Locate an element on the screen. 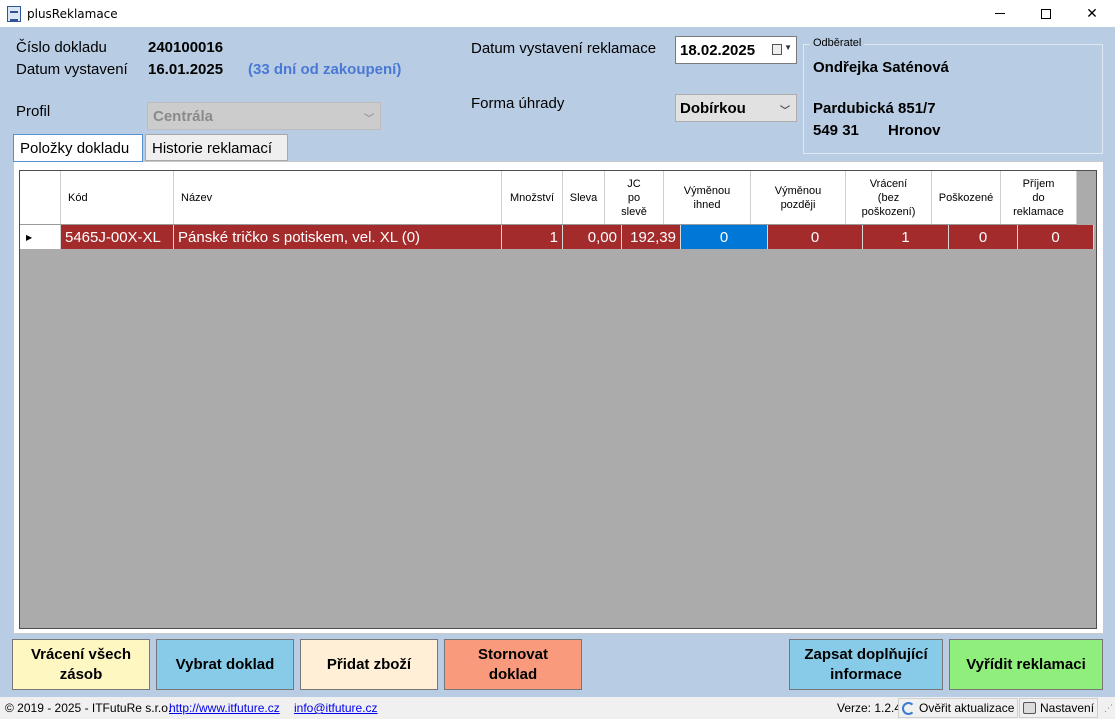  tab-historie-reklamaci: Historie reklamací is located at coordinates (216, 147).